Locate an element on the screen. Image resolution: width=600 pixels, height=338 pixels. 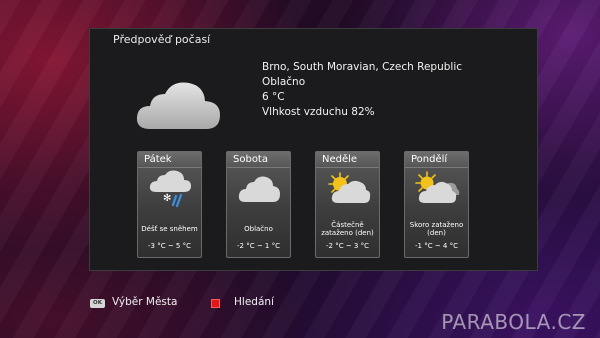
humidity-text: Vlhkost vzduchu 82% is located at coordinates (318, 112).